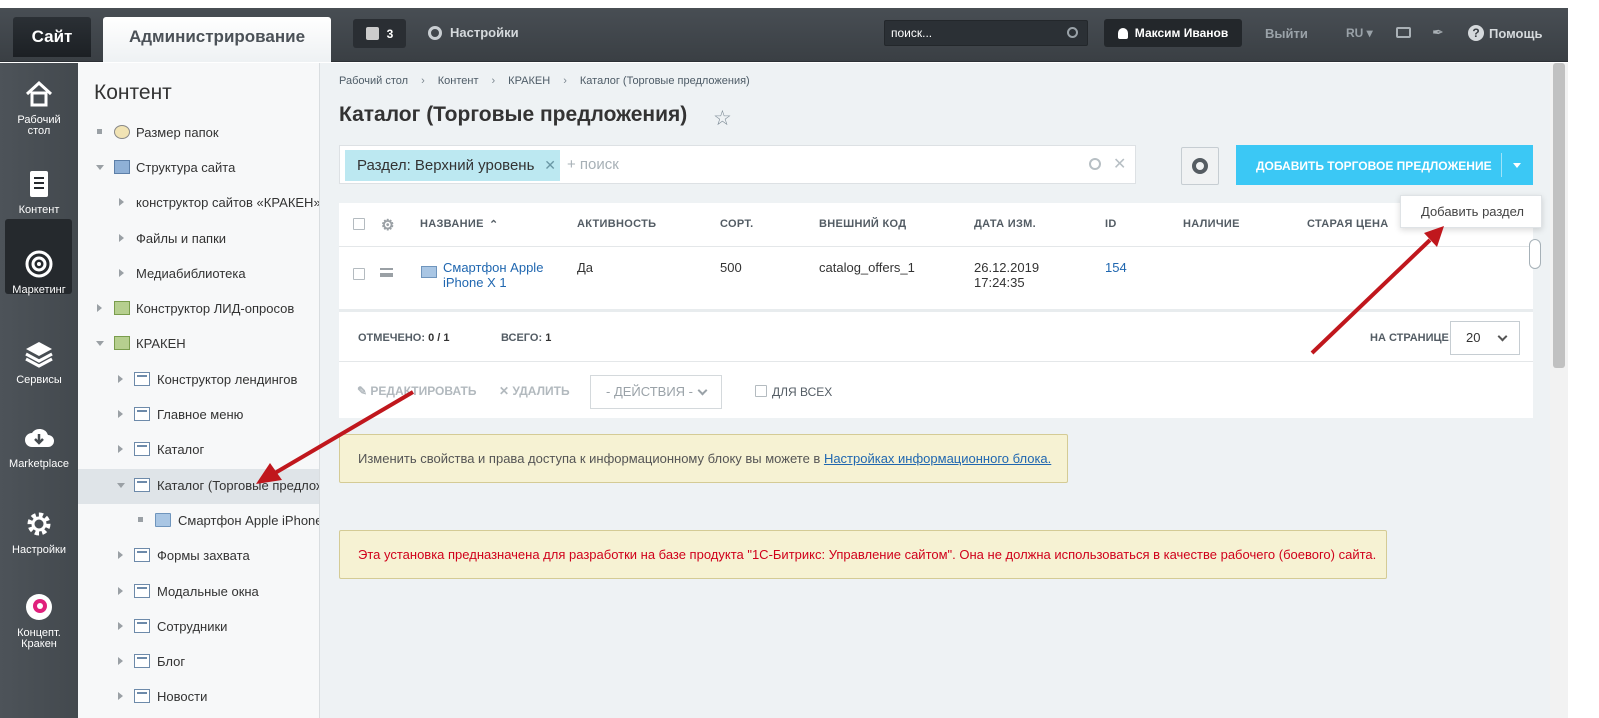 This screenshot has height=718, width=1599. I want to click on tree-item-catalog-offers: Каталог (Торговые предложения), so click(198, 486).